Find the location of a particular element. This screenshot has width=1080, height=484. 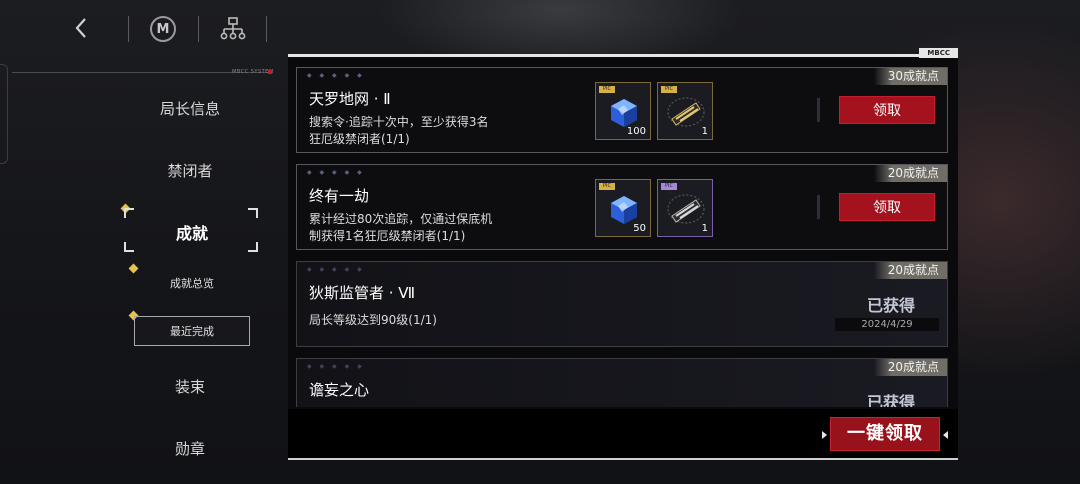

desc-line: 狂厄级禁闭者(1/1) is located at coordinates (359, 139).